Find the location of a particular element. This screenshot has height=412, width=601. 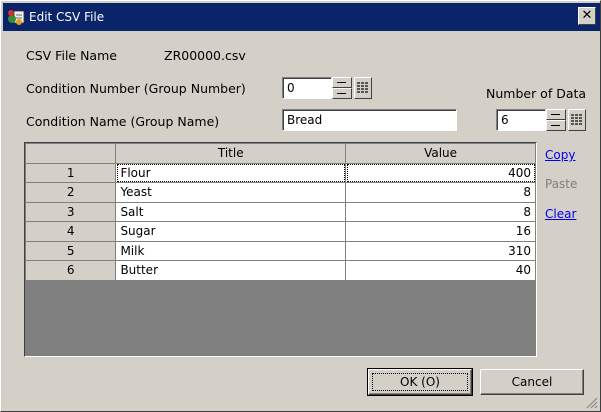

title-bar: Edit CSV File ✕ is located at coordinates (301, 17).